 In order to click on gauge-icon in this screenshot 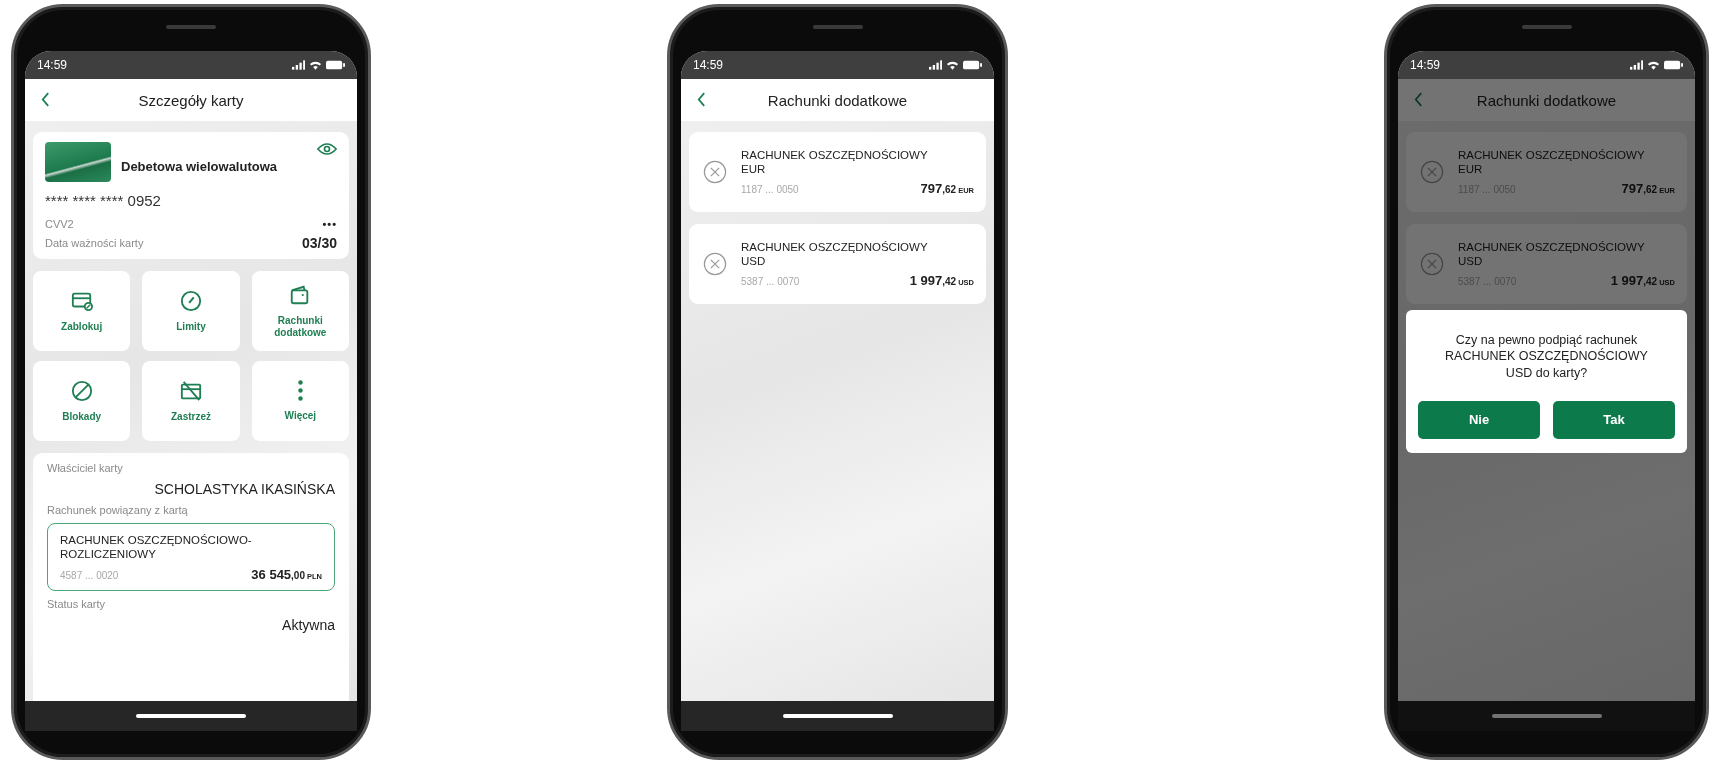, I will do `click(191, 300)`.